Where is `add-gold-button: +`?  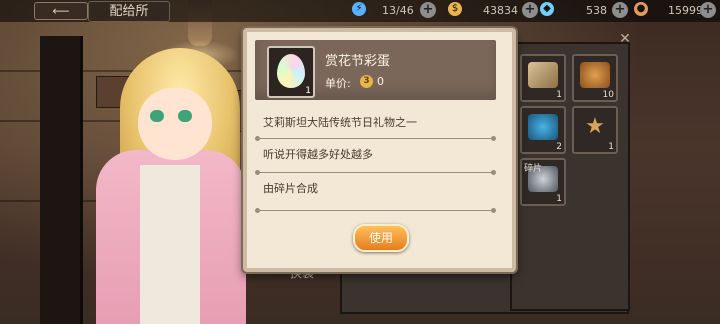
add-gold-button: + is located at coordinates (530, 10).